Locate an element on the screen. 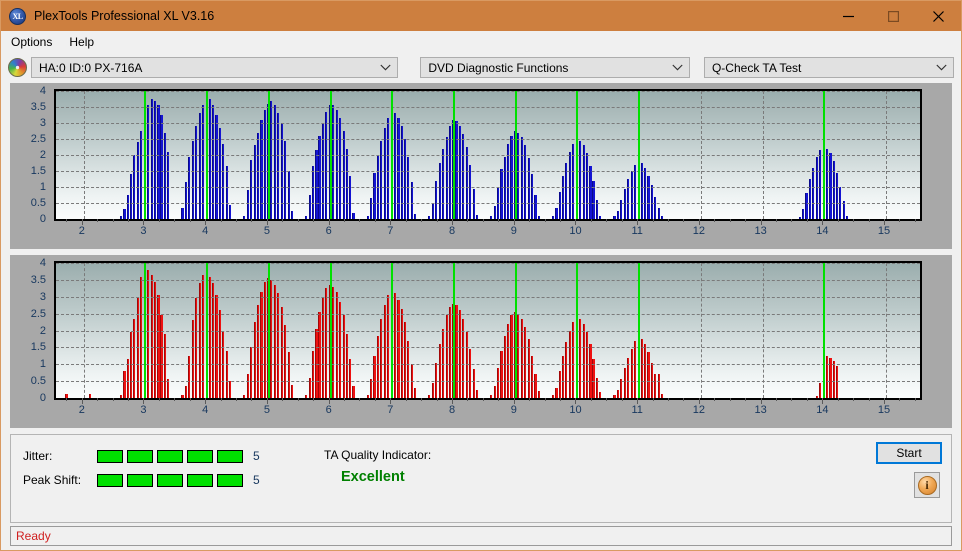 The width and height of the screenshot is (962, 551). info-button: i is located at coordinates (927, 485).